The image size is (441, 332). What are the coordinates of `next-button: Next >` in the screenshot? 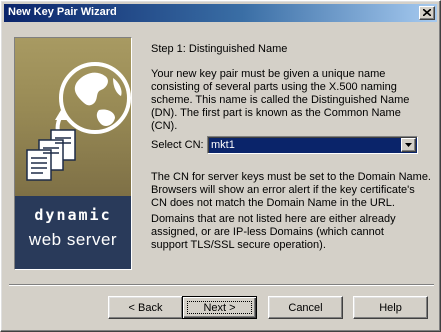 It's located at (219, 307).